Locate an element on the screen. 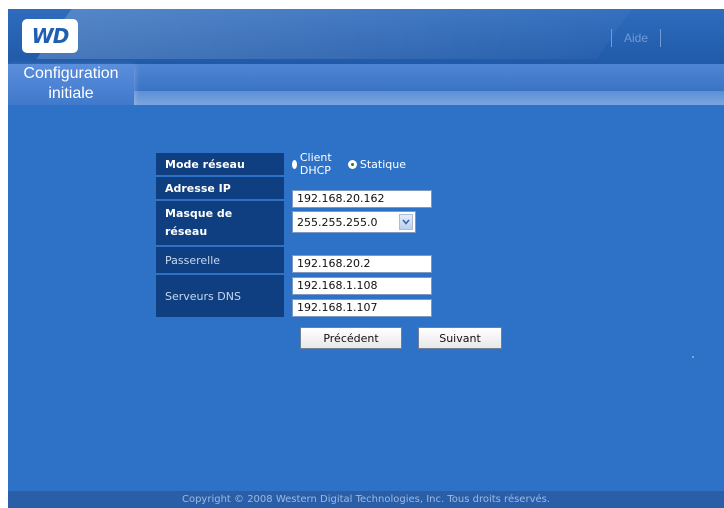 Image resolution: width=724 pixels, height=508 pixels. subnet-mask-select: 255.255.255.0 is located at coordinates (354, 222).